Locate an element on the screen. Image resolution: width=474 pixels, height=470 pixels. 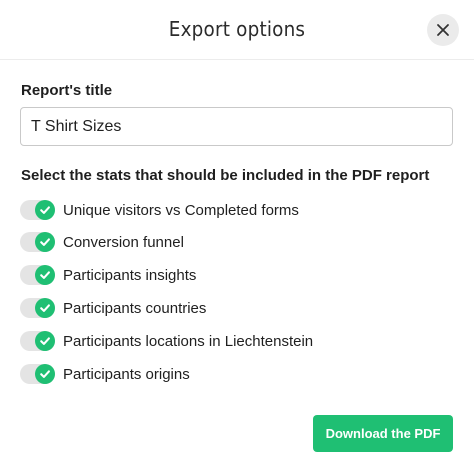
download-pdf-button: Download the PDF is located at coordinates (383, 433).